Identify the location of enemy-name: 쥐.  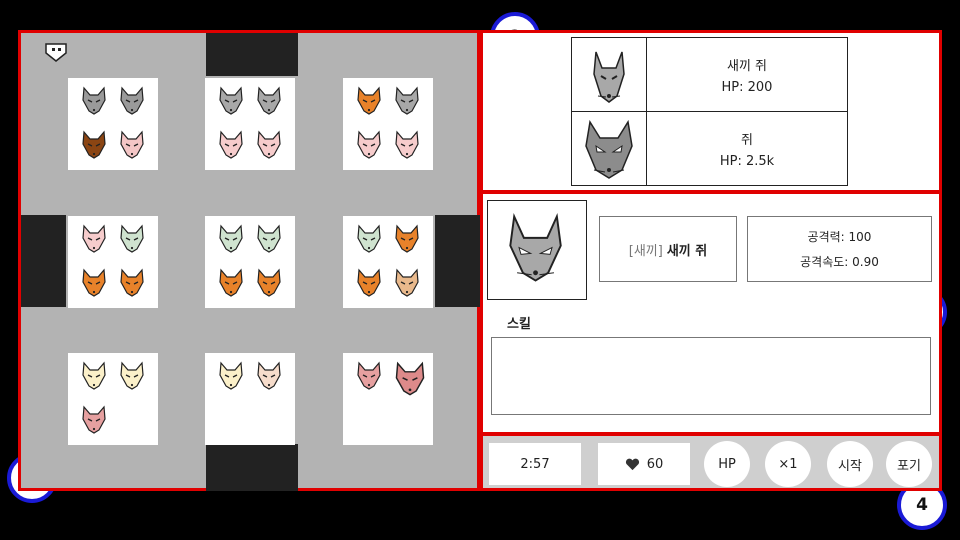
(747, 140).